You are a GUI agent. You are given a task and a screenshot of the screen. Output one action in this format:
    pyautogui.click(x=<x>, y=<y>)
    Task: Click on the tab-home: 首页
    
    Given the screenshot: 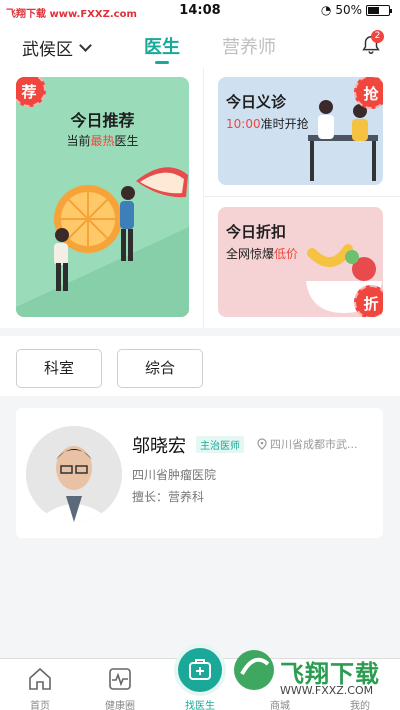 What is the action you would take?
    pyautogui.click(x=40, y=684)
    